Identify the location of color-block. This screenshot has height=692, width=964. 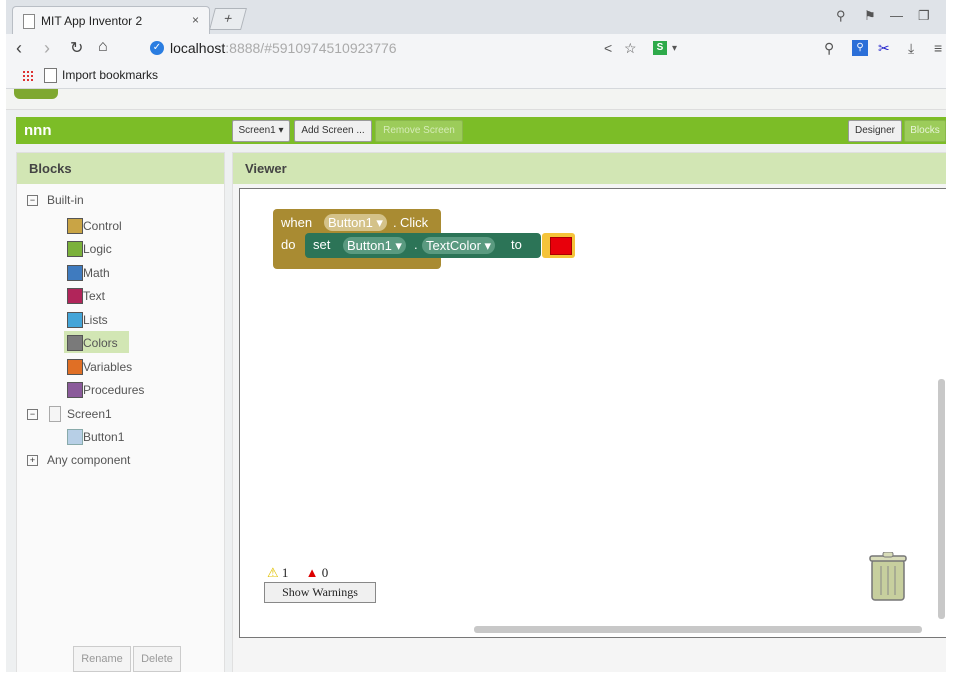
(558, 245).